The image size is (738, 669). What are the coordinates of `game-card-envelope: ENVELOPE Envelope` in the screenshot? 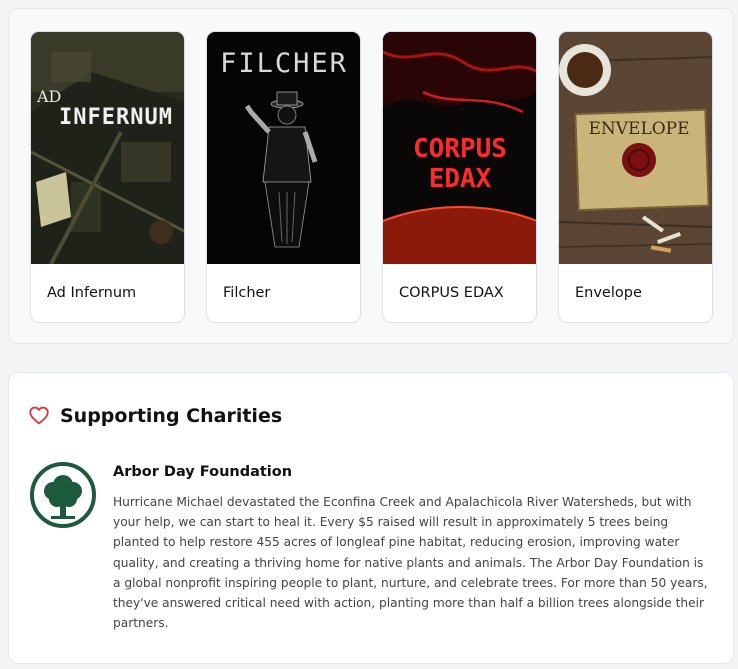 It's located at (635, 177).